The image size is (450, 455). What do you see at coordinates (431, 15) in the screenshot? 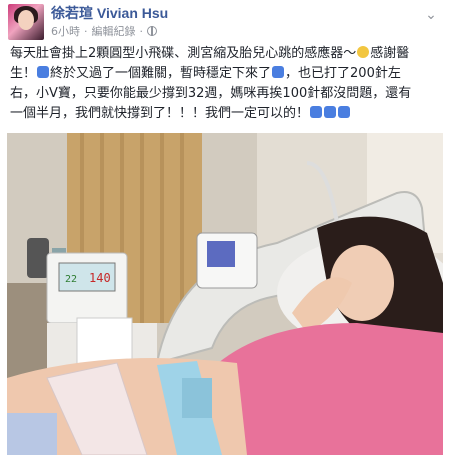
I see `chevron-down-icon: ⌄` at bounding box center [431, 15].